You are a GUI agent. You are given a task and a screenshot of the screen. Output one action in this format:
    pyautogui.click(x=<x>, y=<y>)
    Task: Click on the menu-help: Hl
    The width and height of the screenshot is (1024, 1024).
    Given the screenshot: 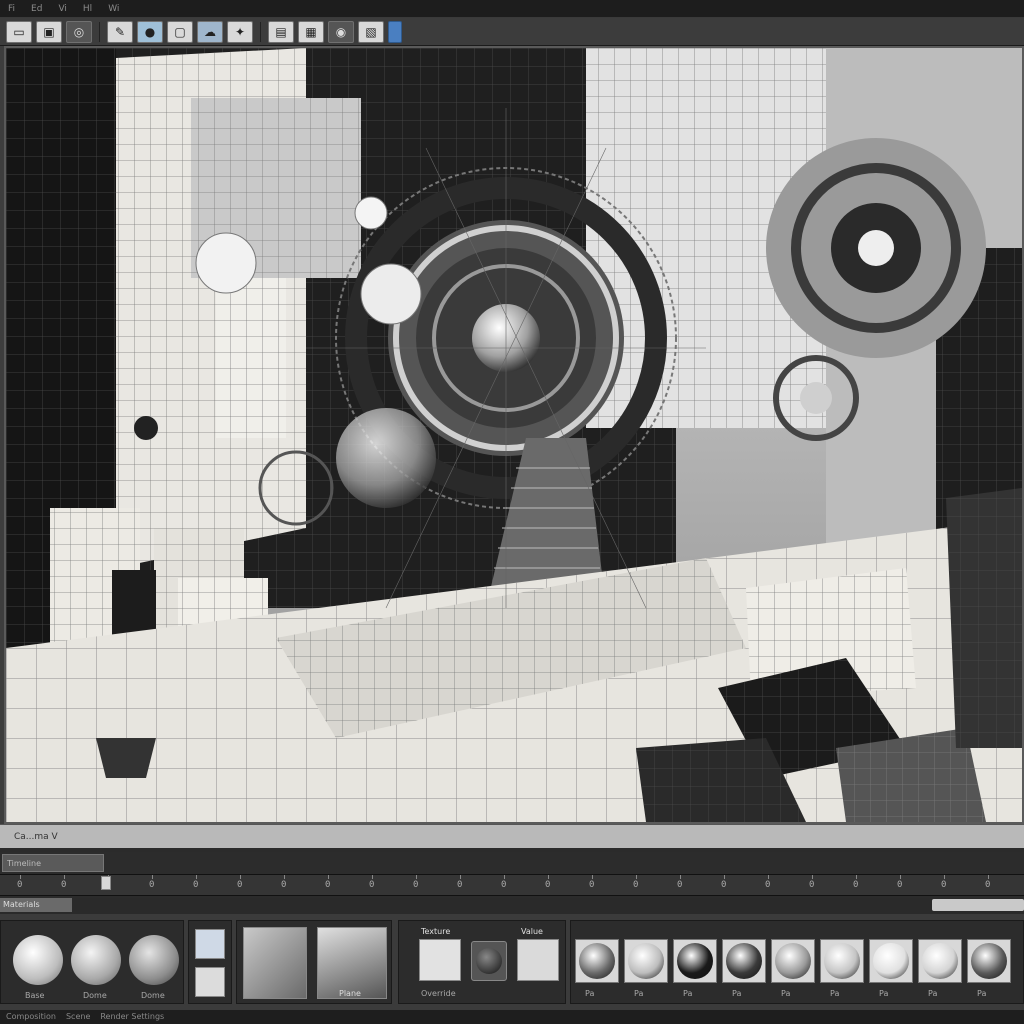 What is the action you would take?
    pyautogui.click(x=87, y=9)
    